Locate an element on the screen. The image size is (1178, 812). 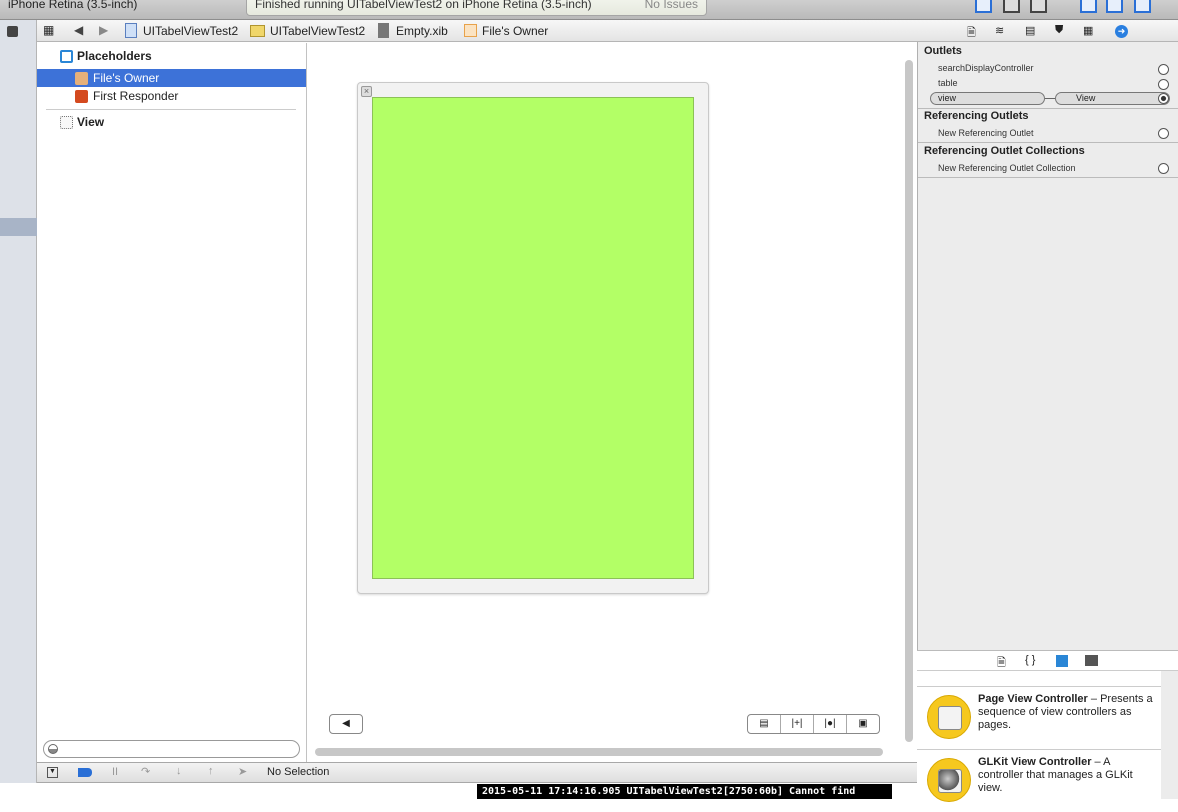
new-referencing-outlet: New Referencing Outlet is located at coordinates (986, 133).